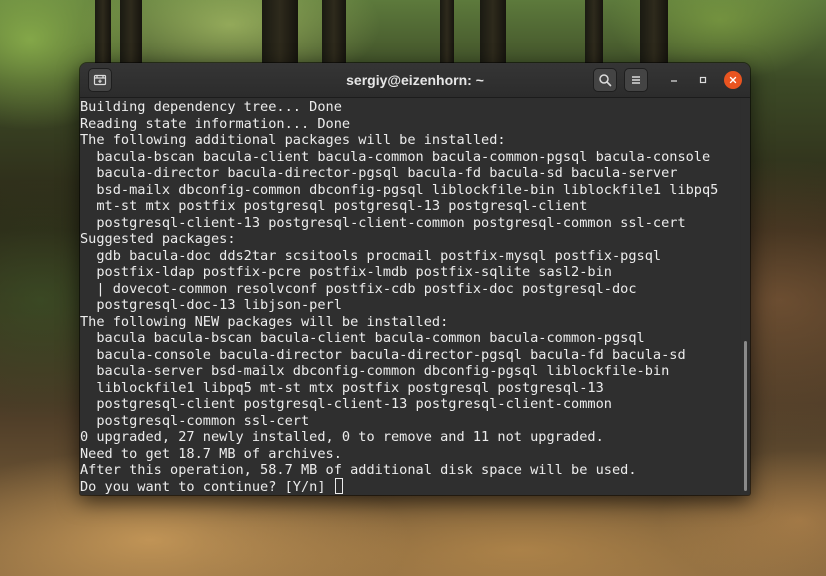 The width and height of the screenshot is (826, 576). What do you see at coordinates (195, 420) in the screenshot?
I see `terminal-line: postgresql-common ssl-cert` at bounding box center [195, 420].